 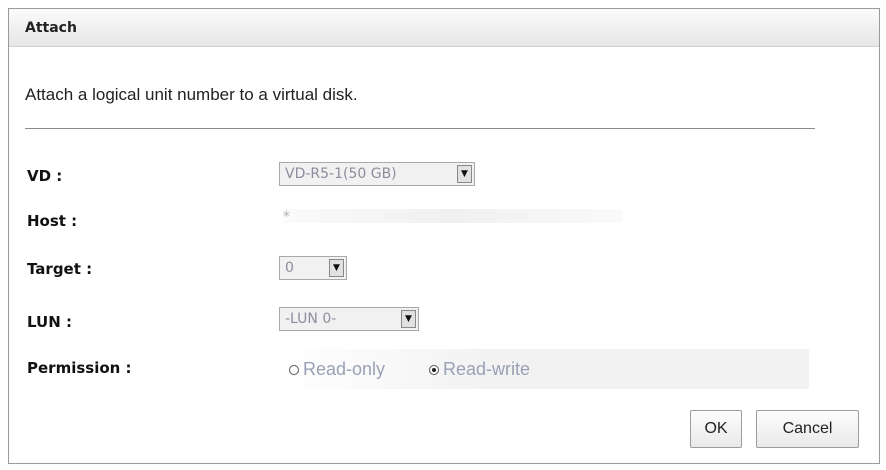 What do you see at coordinates (289, 268) in the screenshot?
I see `target-select-value: 0` at bounding box center [289, 268].